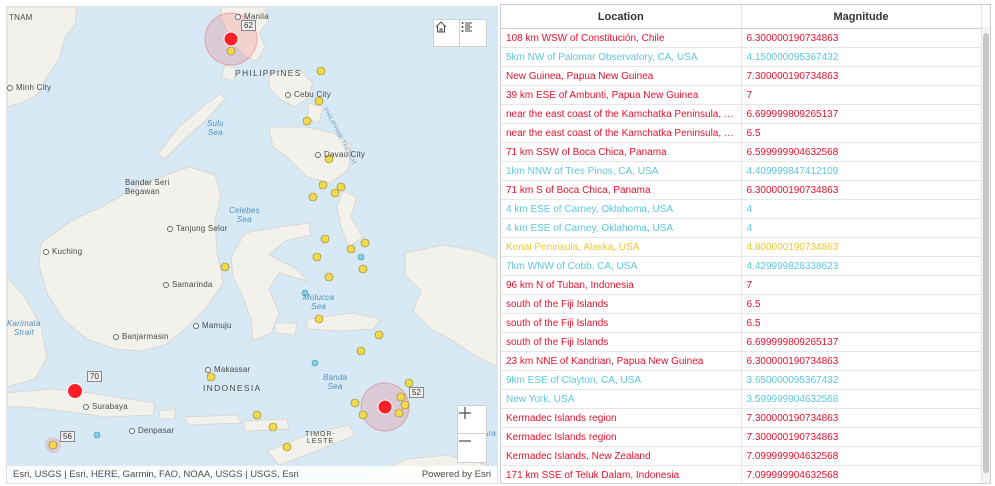 The height and width of the screenshot is (486, 995). Describe the element at coordinates (416, 392) in the screenshot. I see `cluster-count-badge: 52` at that location.